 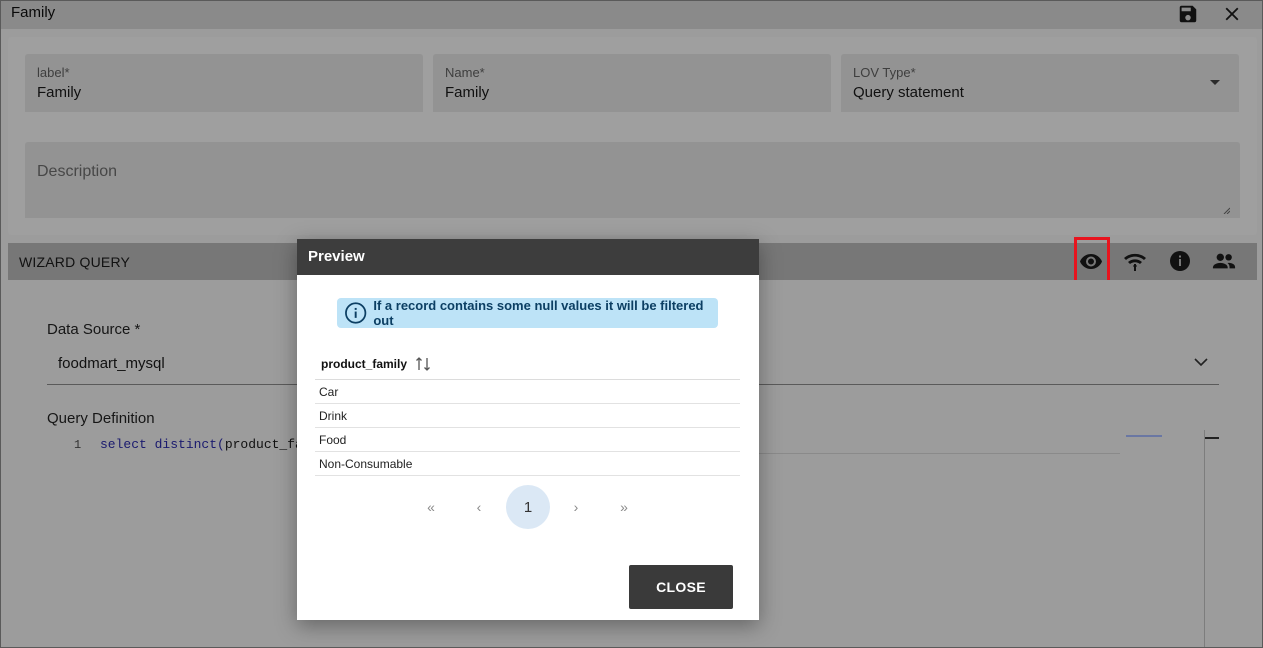 I want to click on label-field-value: Family, so click(x=59, y=92).